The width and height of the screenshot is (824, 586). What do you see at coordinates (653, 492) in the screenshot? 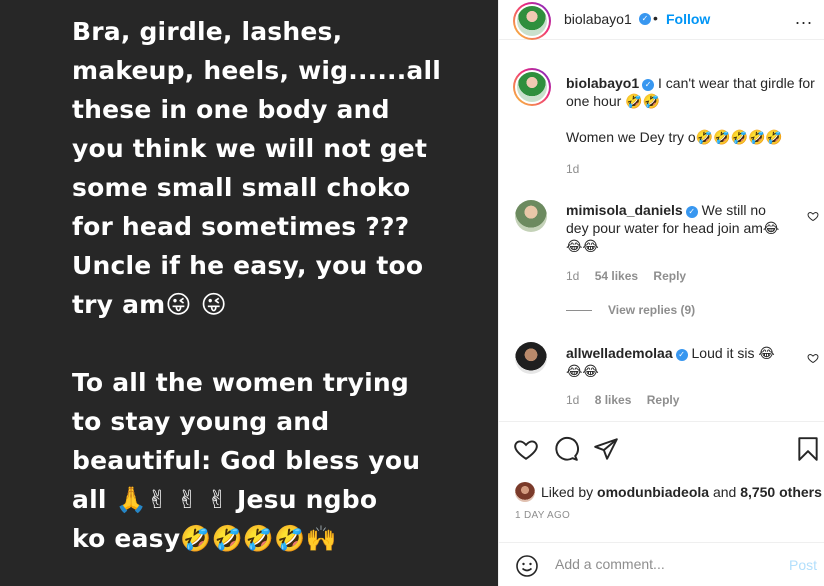
I see `liker-username: omodunbiadeola` at bounding box center [653, 492].